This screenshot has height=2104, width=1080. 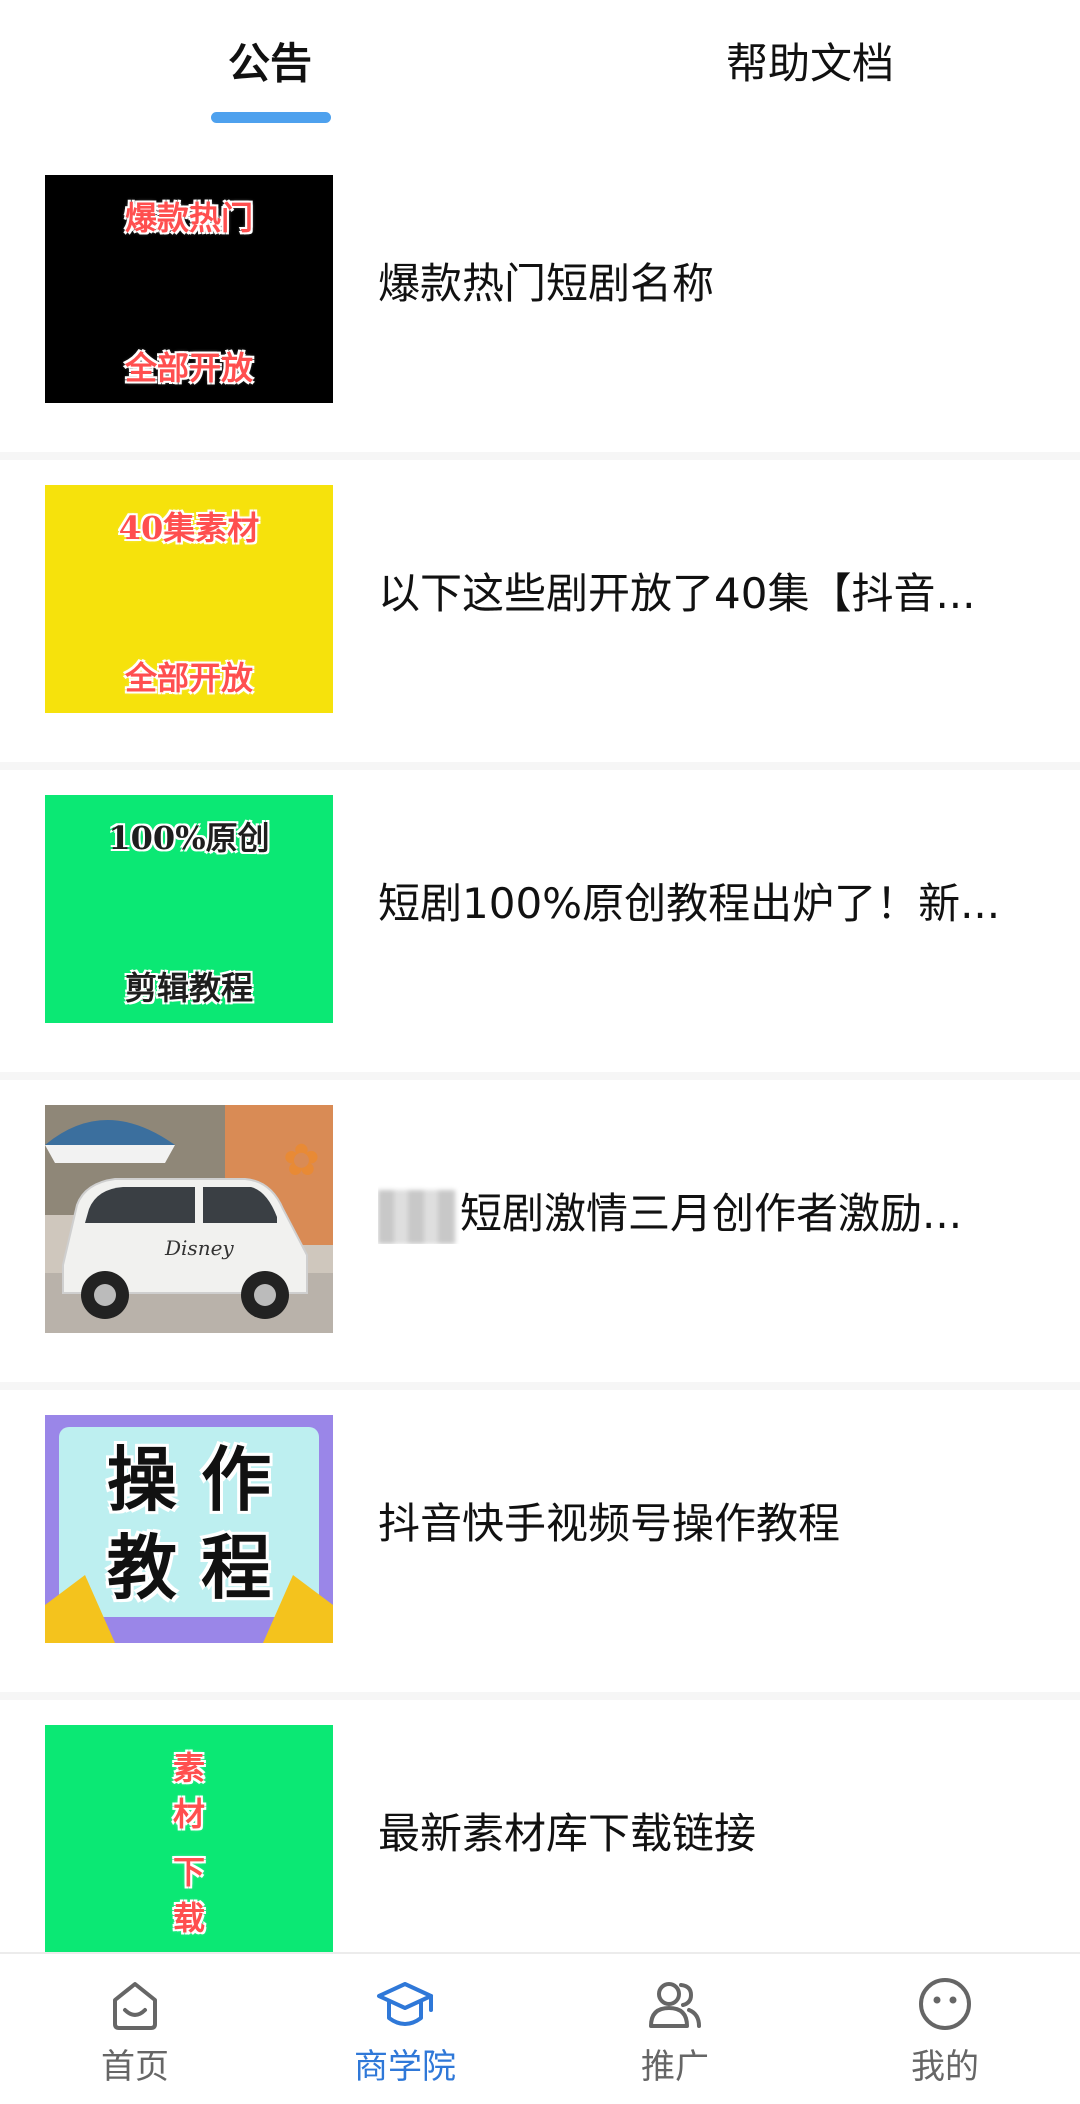 I want to click on blurred-text-redaction, so click(x=417, y=1216).